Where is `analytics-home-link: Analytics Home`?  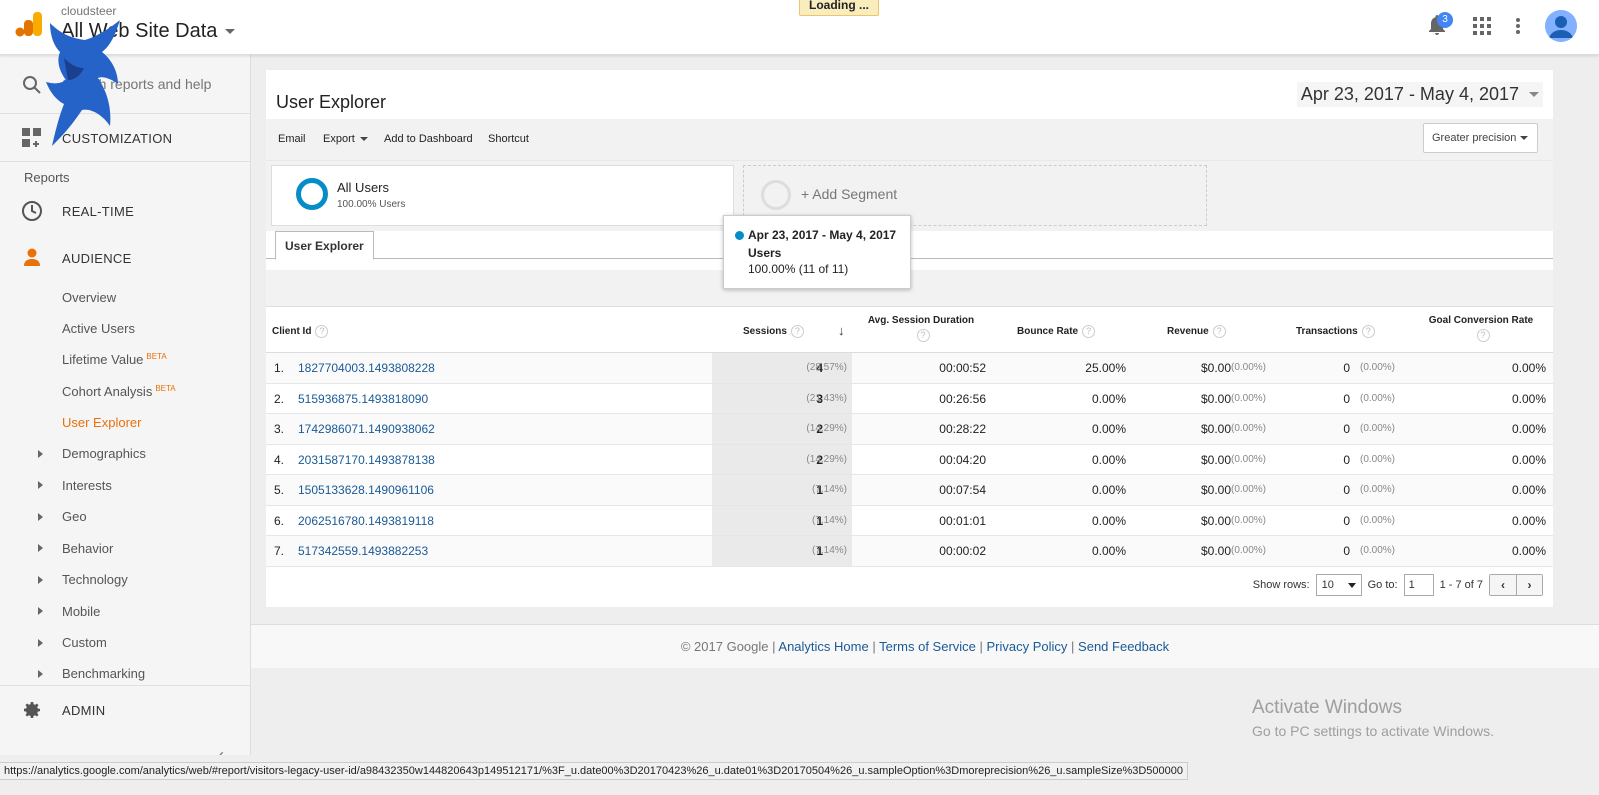 analytics-home-link: Analytics Home is located at coordinates (823, 646).